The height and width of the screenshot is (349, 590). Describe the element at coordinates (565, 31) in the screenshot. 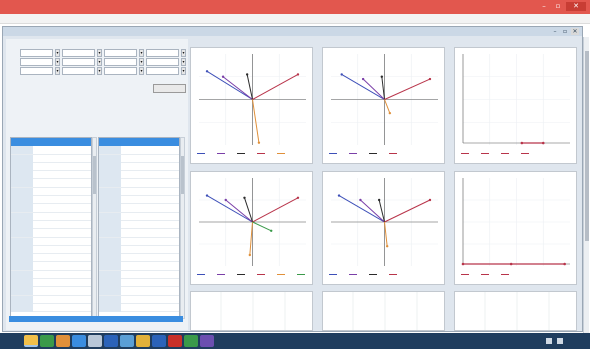

I see `child-maximize-button: ▫` at that location.